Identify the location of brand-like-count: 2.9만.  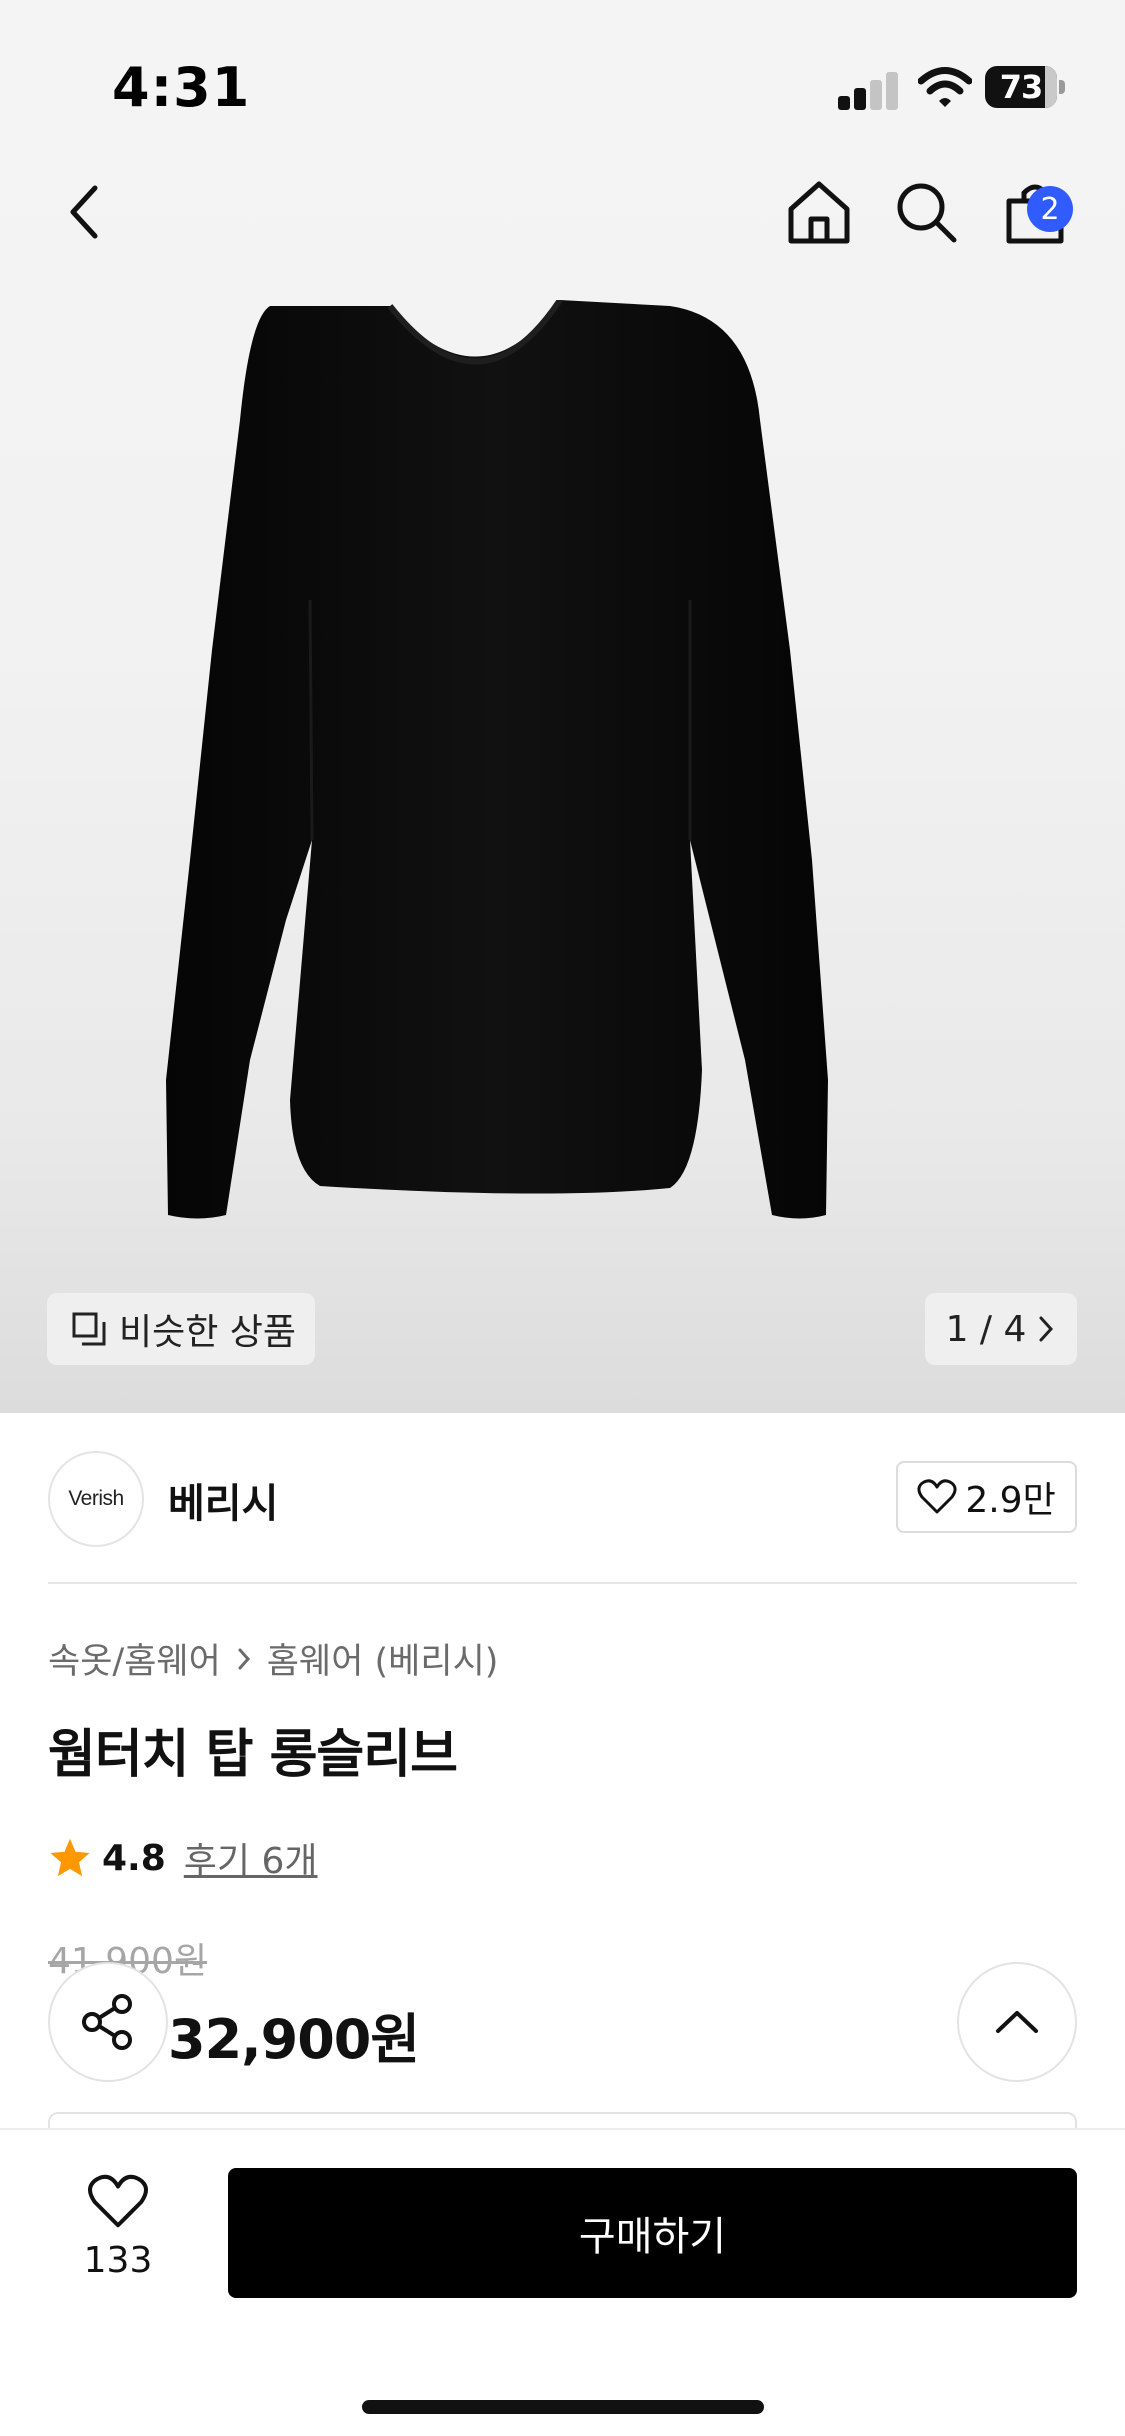
(1010, 1500).